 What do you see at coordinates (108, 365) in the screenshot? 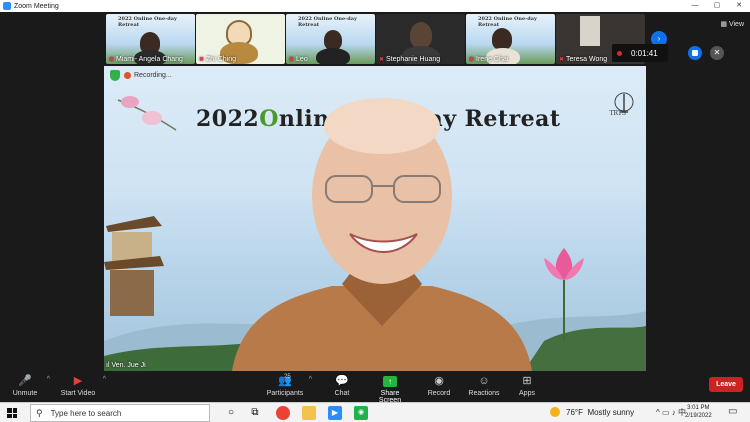
I see `signal-bars-icon: ıl` at bounding box center [108, 365].